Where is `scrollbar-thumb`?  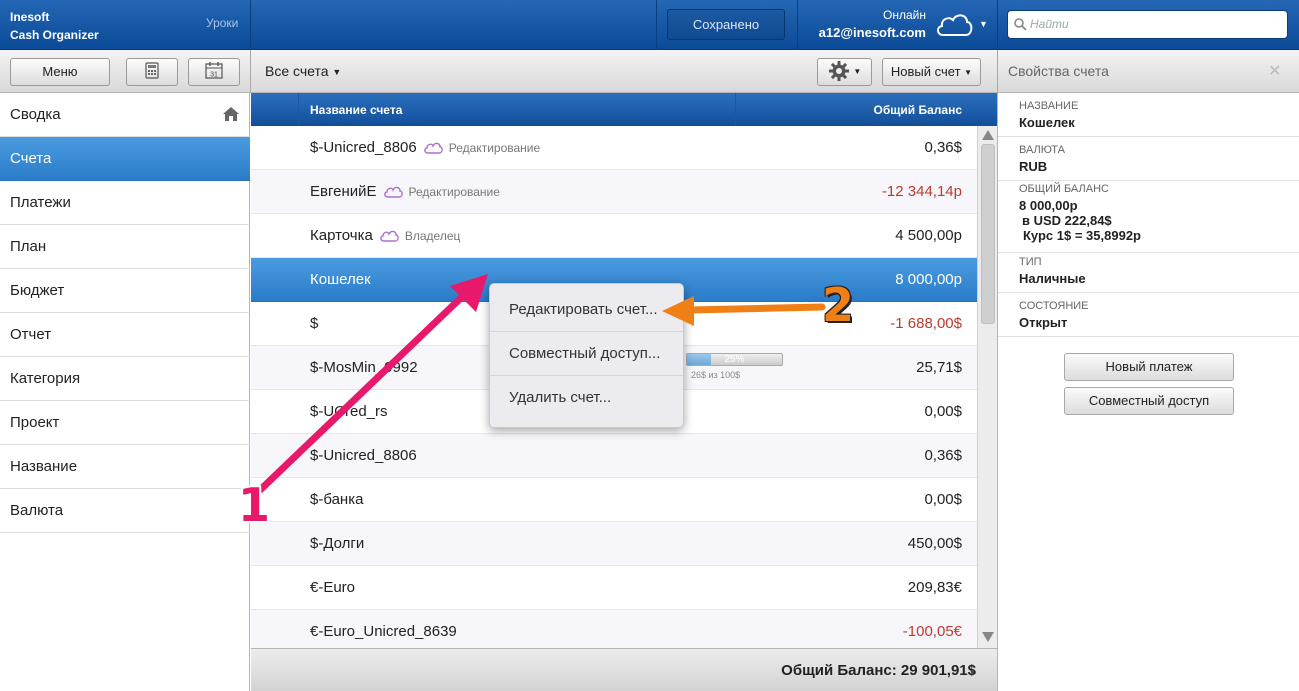 scrollbar-thumb is located at coordinates (988, 234).